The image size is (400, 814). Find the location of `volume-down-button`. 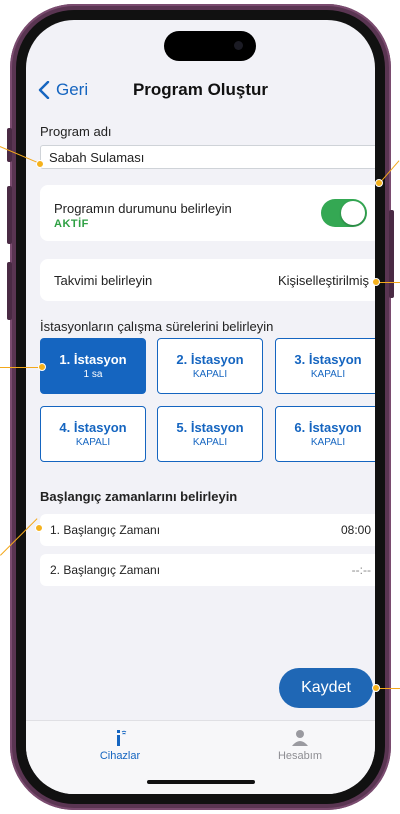

volume-down-button is located at coordinates (9, 291).